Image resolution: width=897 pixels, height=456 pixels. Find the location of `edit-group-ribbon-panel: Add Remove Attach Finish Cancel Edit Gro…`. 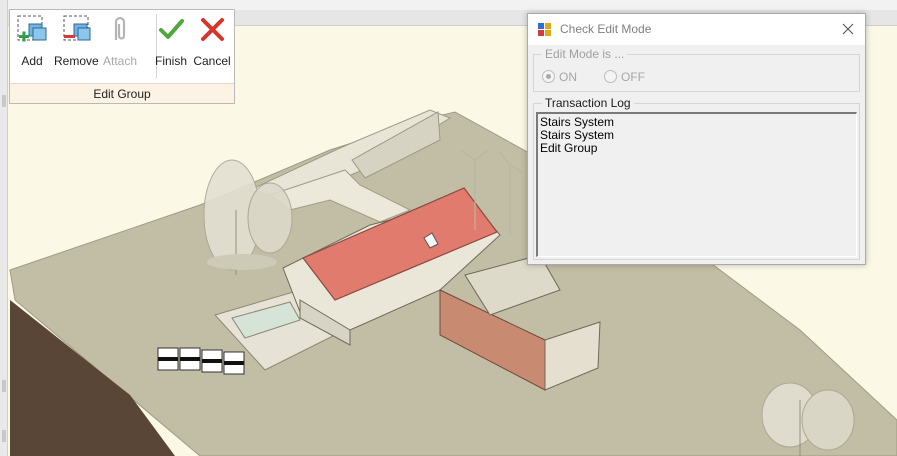

edit-group-ribbon-panel: Add Remove Attach Finish Cancel Edit Gro… is located at coordinates (122, 56).